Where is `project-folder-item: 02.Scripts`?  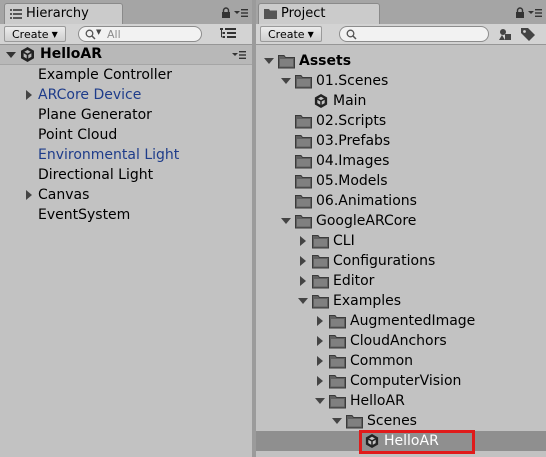
project-folder-item: 02.Scripts is located at coordinates (401, 121).